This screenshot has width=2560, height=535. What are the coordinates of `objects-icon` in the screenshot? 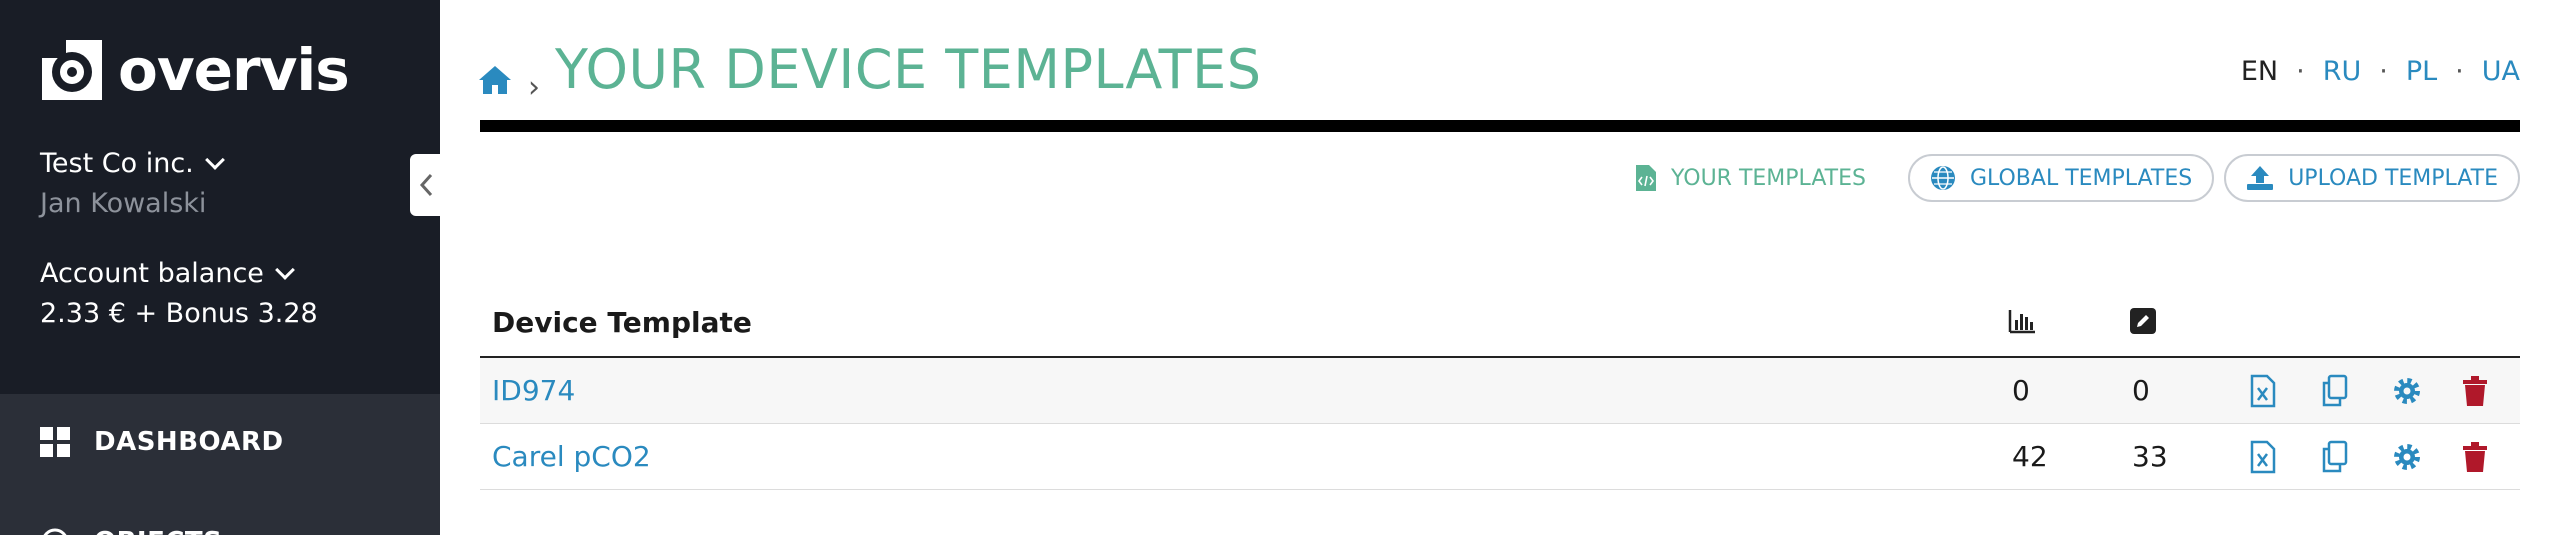 It's located at (55, 531).